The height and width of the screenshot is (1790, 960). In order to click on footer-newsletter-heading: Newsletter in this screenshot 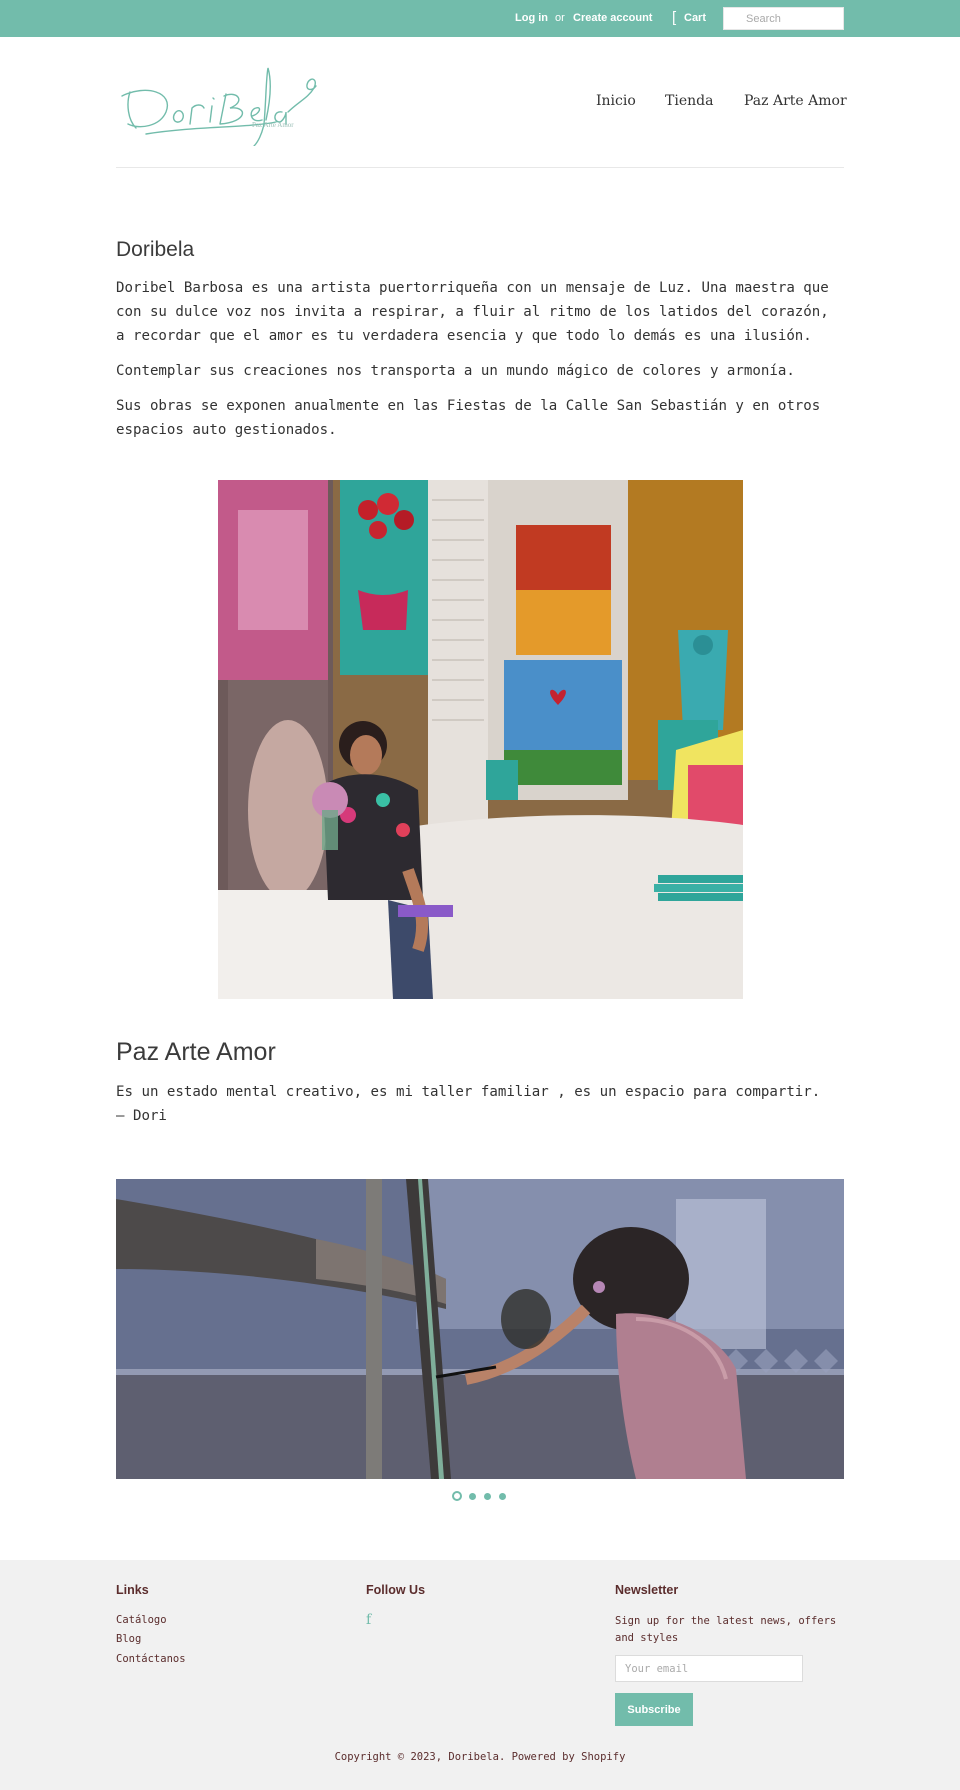, I will do `click(647, 1590)`.